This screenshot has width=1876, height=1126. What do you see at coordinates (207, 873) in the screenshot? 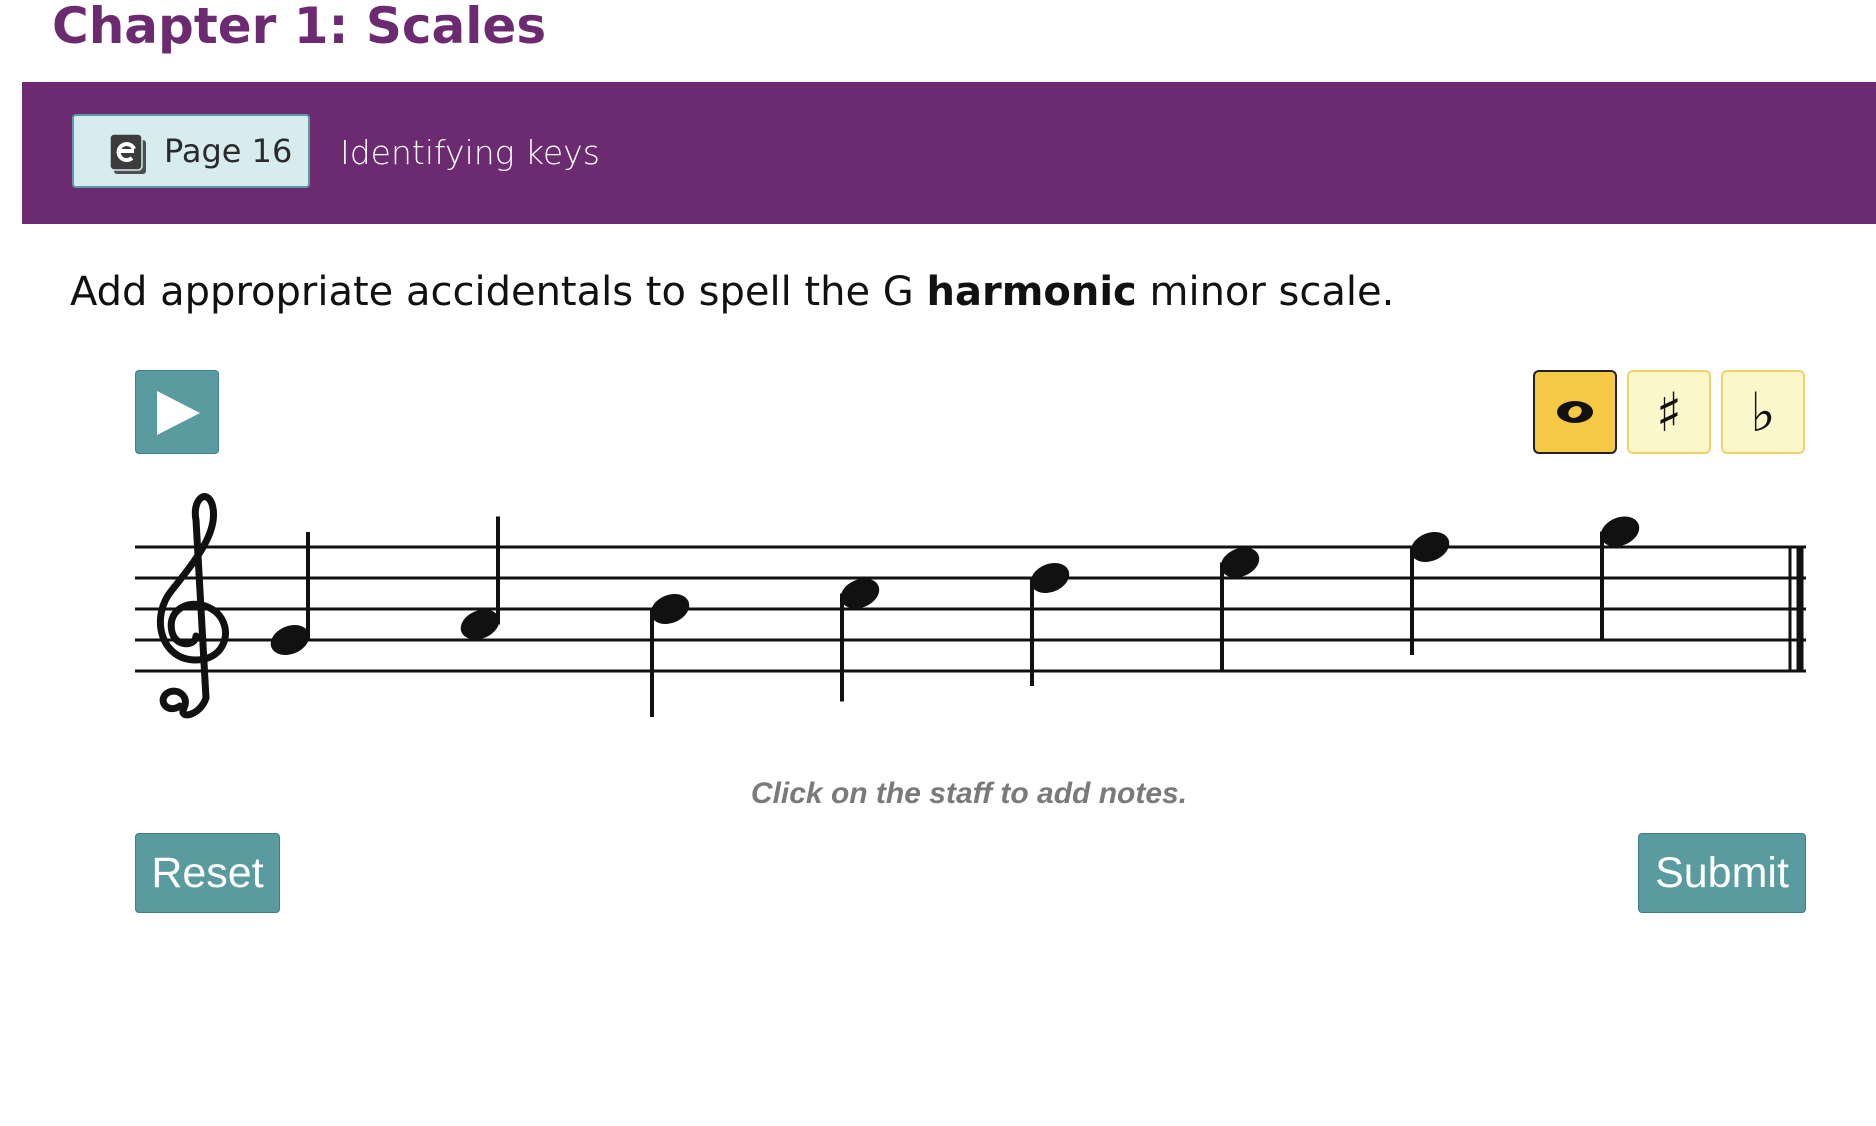
I see `reset-button: Reset` at bounding box center [207, 873].